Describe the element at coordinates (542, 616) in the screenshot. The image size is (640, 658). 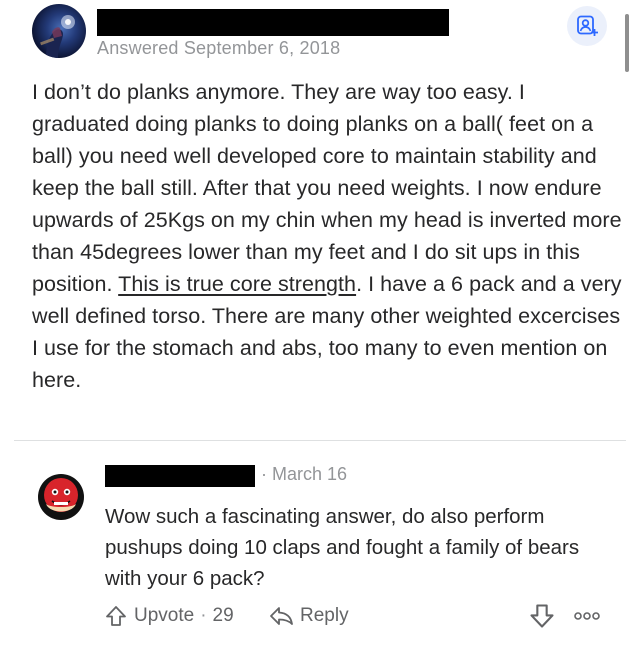
I see `downvote-arrow-icon` at that location.